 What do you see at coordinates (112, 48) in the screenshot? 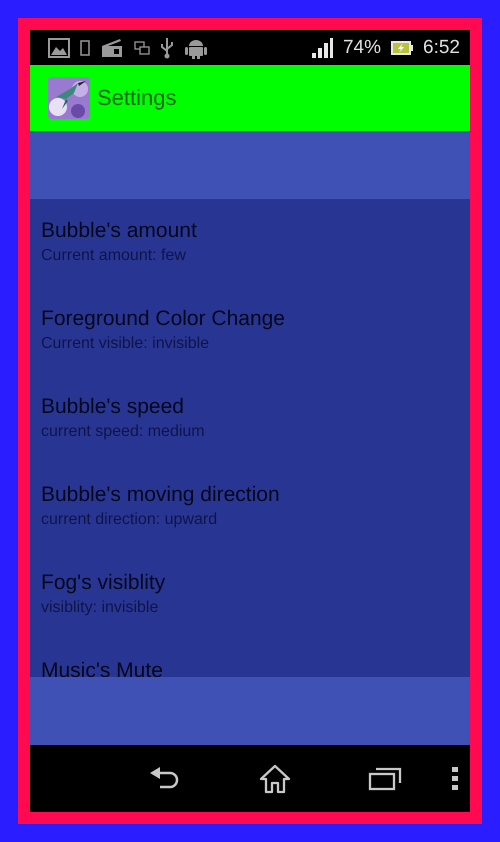
I see `radio-icon` at bounding box center [112, 48].